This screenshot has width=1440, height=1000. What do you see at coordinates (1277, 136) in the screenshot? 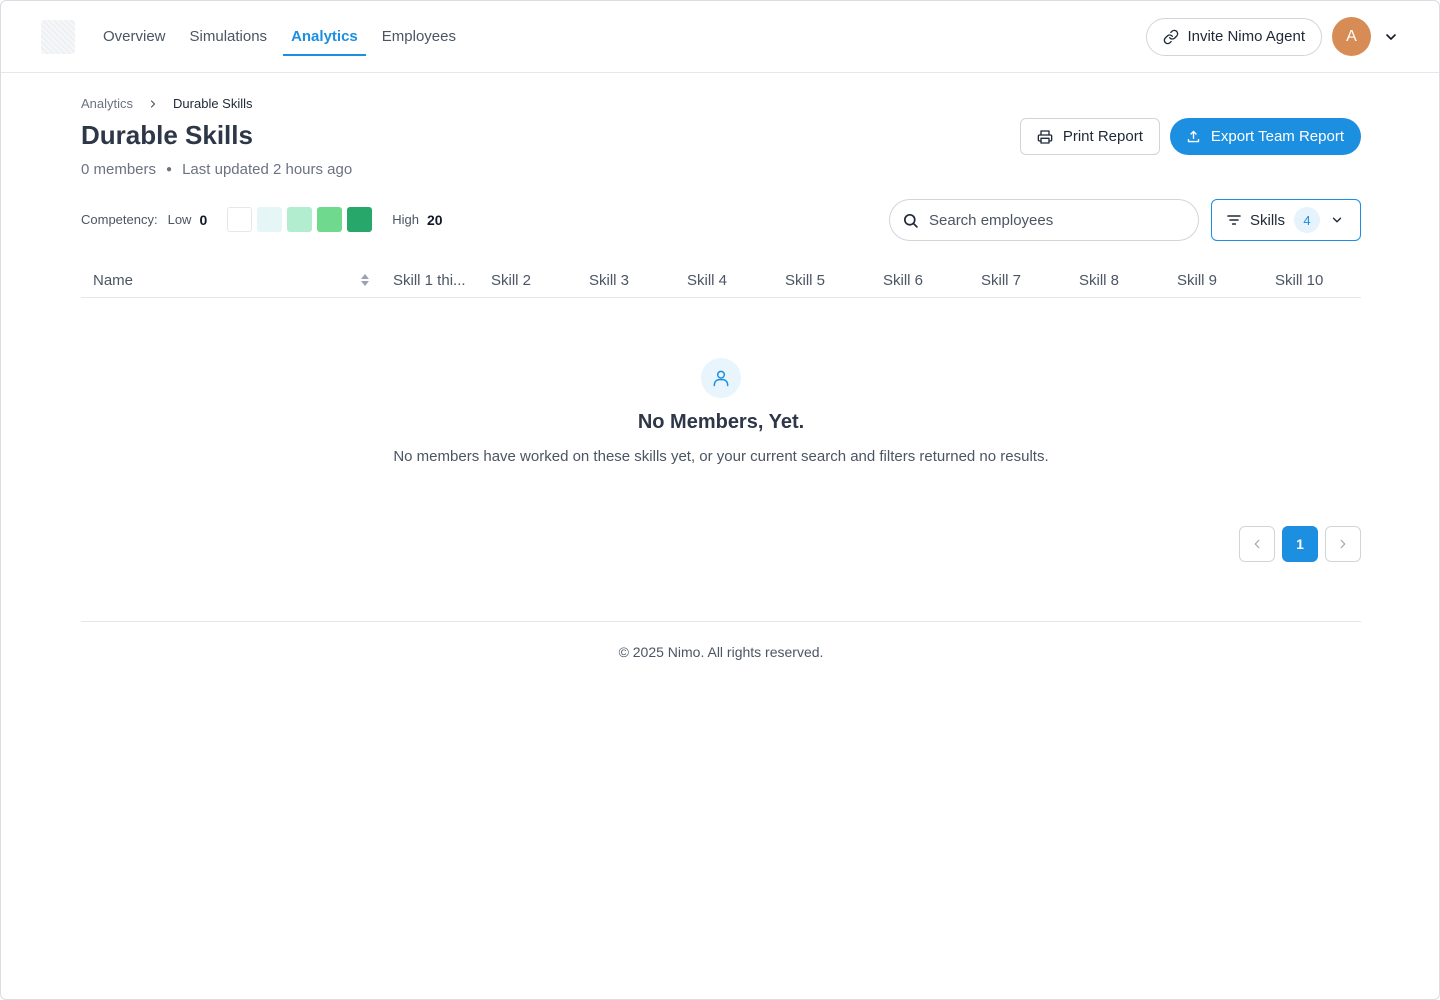
I see `export-team-report-label: Export Team Report` at bounding box center [1277, 136].